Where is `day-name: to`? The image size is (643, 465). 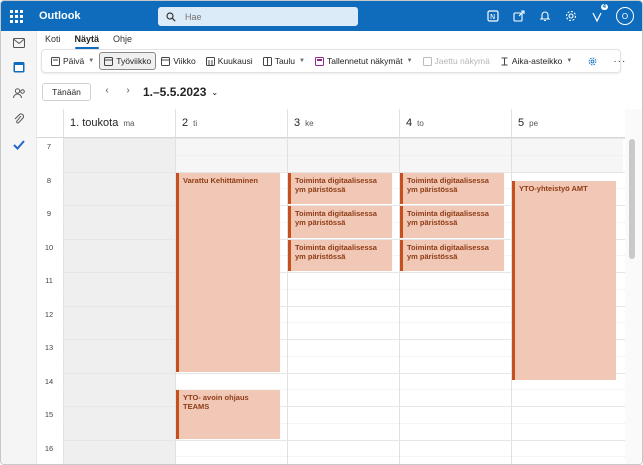 day-name: to is located at coordinates (420, 123).